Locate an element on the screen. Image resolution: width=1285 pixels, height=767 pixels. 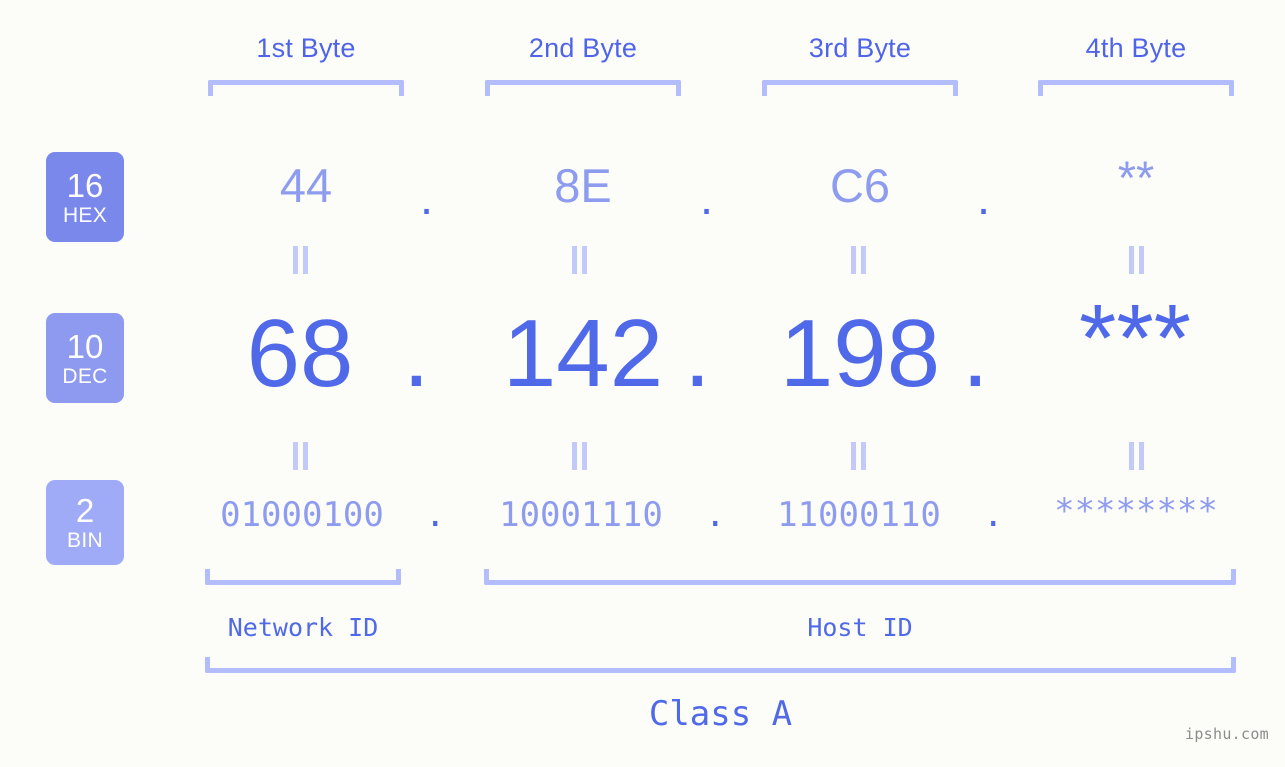
base-badge-hex-number: 16 is located at coordinates (85, 185).